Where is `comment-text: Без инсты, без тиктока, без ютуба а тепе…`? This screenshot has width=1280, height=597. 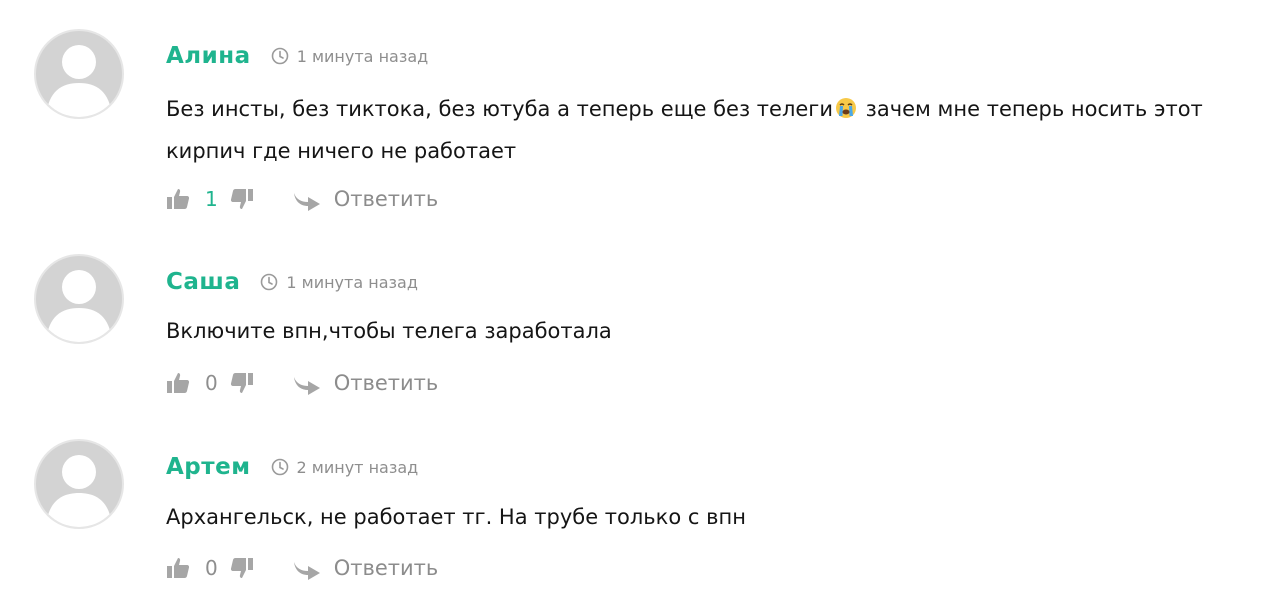 comment-text: Без инсты, без тиктока, без ютуба а тепе… is located at coordinates (718, 130).